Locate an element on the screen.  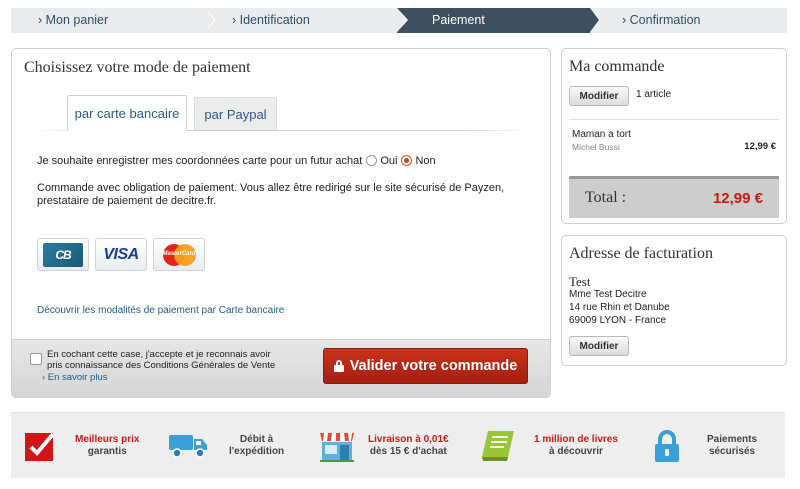
delivery-truck-icon is located at coordinates (188, 446).